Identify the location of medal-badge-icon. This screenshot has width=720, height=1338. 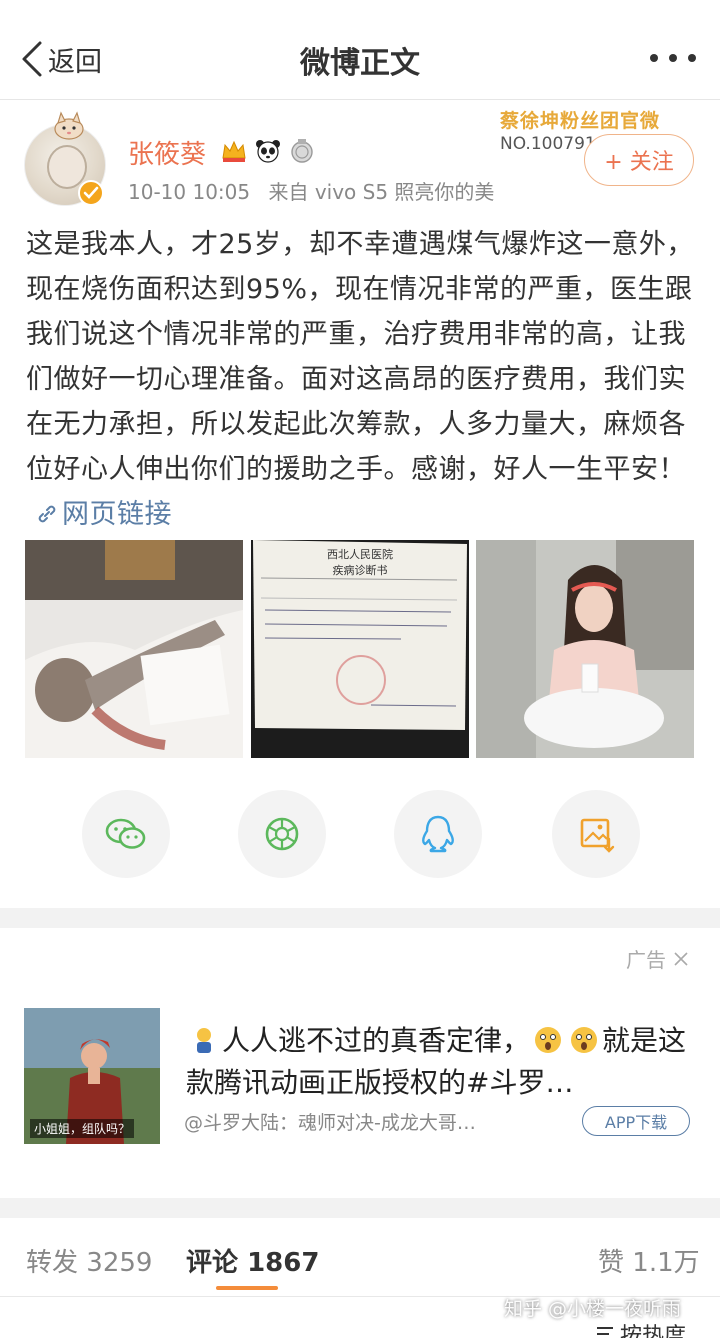
(302, 151).